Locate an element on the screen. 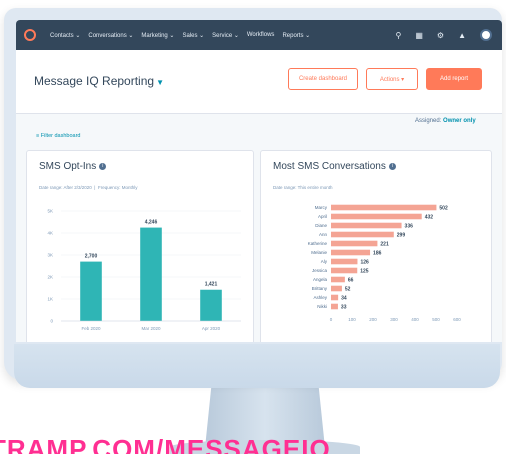  y-tick-label: 5K is located at coordinates (50, 211).